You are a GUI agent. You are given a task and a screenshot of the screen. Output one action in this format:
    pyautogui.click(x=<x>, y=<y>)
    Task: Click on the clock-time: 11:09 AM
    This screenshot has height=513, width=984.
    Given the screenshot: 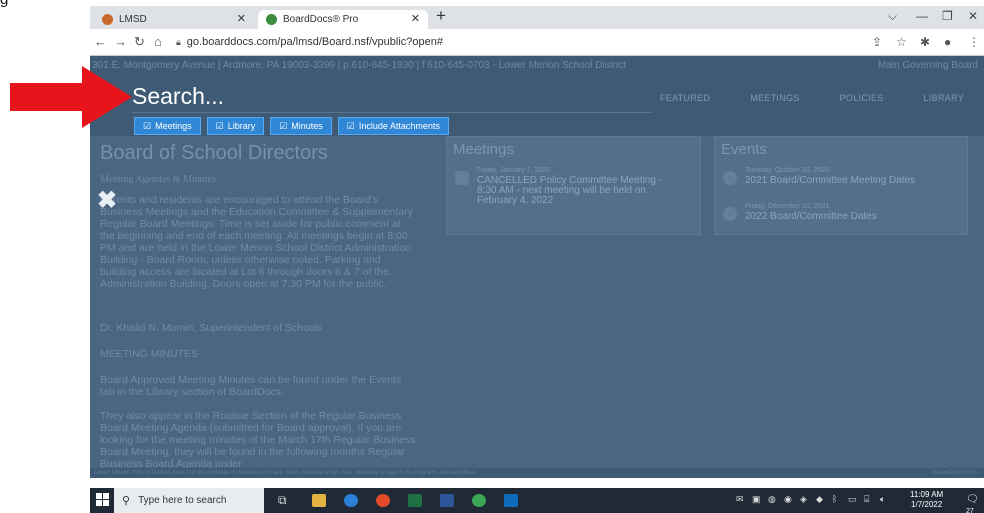 What is the action you would take?
    pyautogui.click(x=927, y=494)
    